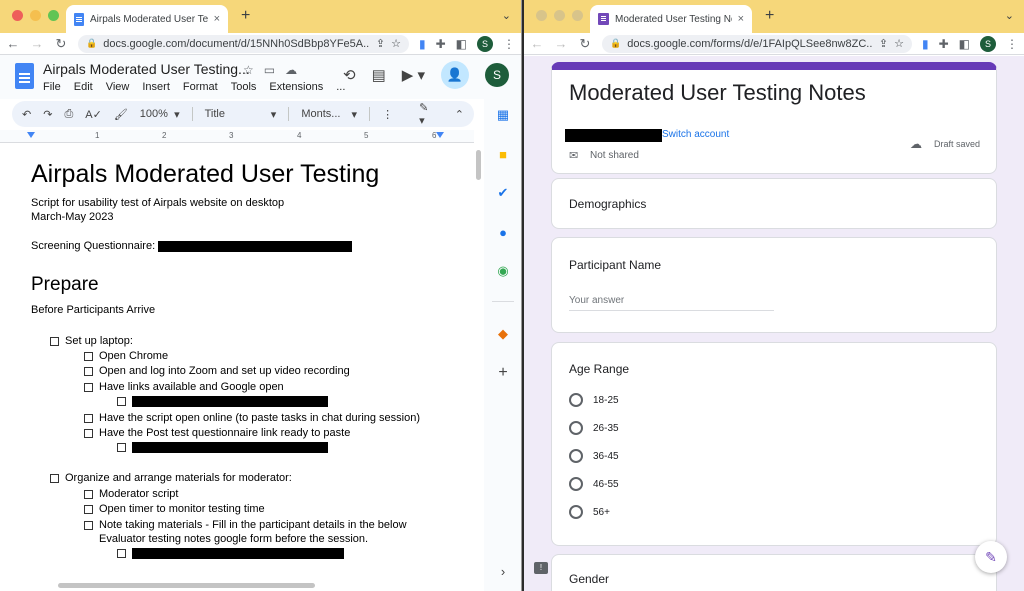 The width and height of the screenshot is (1024, 591). Describe the element at coordinates (695, 134) in the screenshot. I see `switch-account-link: Switch account` at that location.